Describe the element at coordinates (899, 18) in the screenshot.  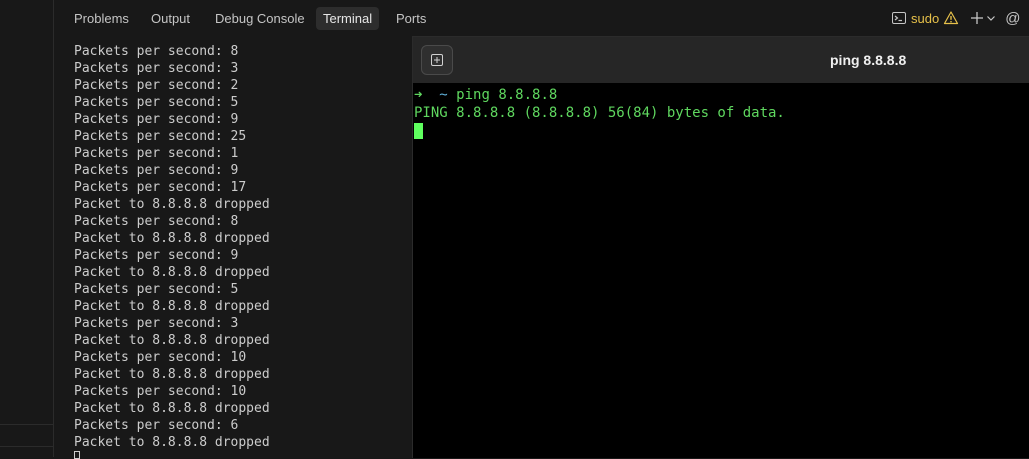
I see `terminal-icon` at that location.